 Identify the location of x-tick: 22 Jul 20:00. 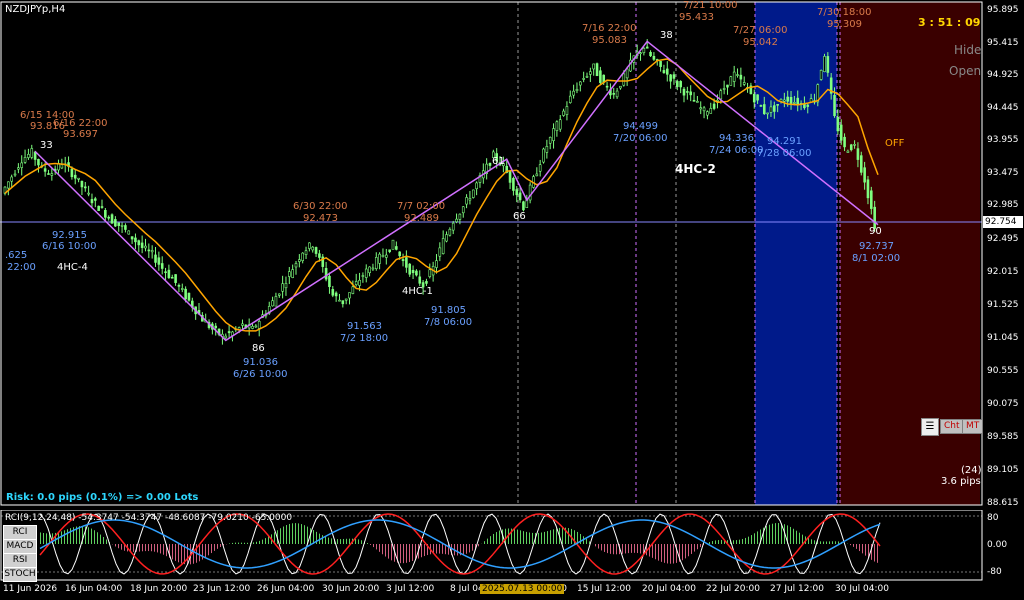
(733, 589).